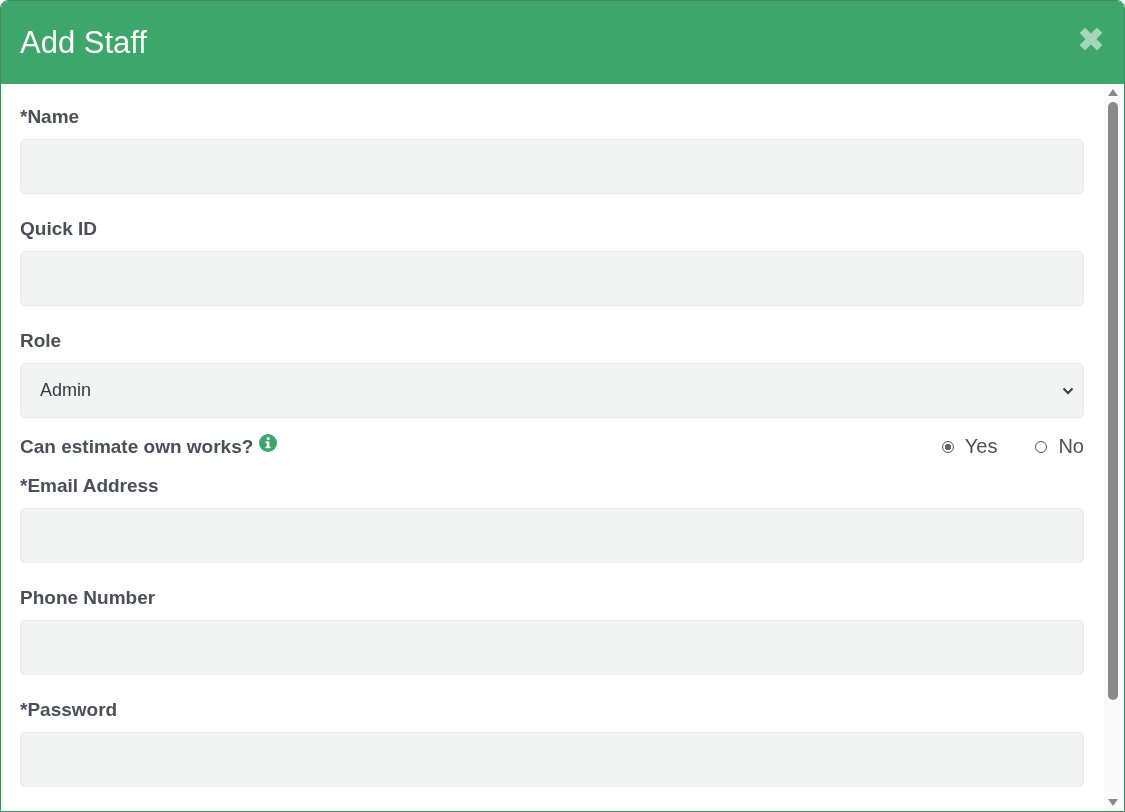  What do you see at coordinates (1059, 446) in the screenshot?
I see `radio-option: No` at bounding box center [1059, 446].